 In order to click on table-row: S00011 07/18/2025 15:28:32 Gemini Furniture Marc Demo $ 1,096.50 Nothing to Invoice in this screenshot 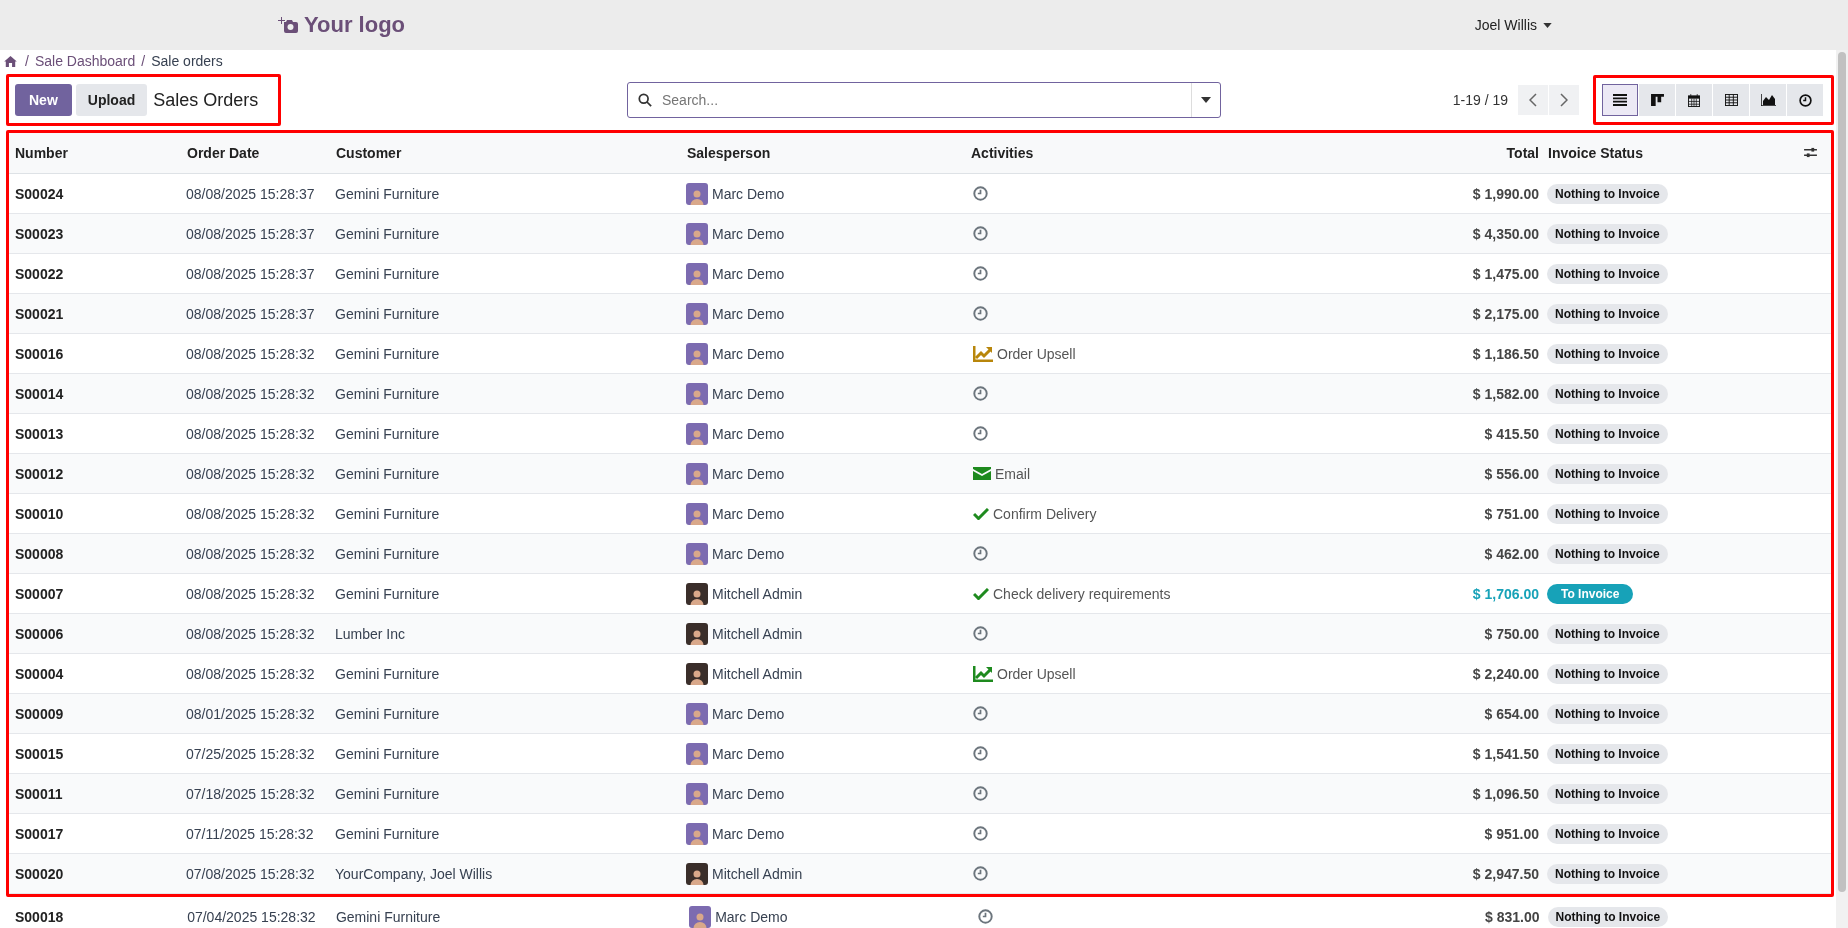, I will do `click(920, 793)`.